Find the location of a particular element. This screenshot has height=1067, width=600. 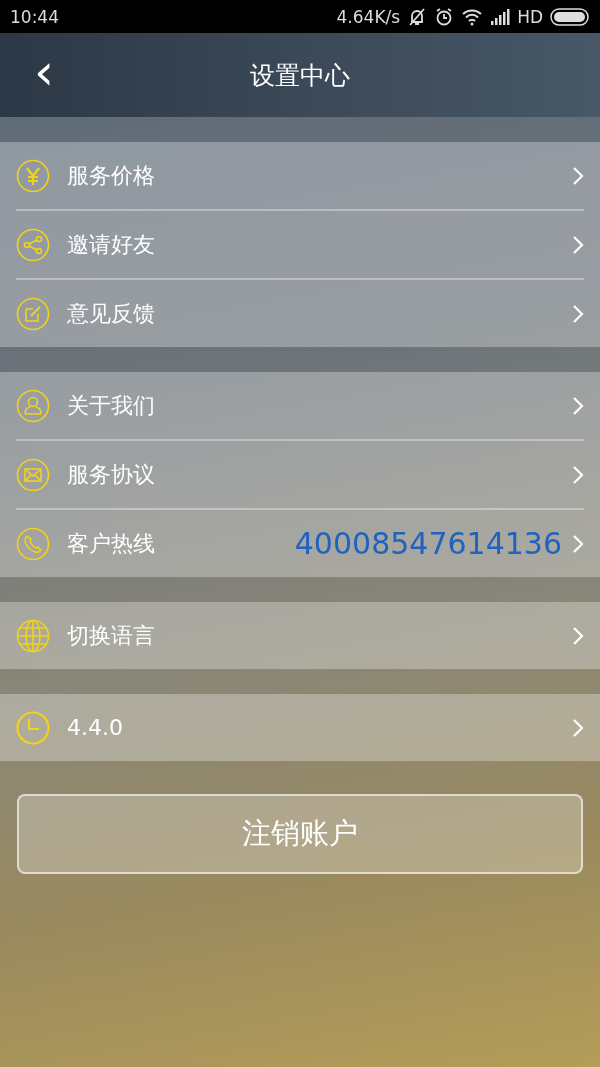

settings-item: 服务价格 is located at coordinates (300, 176).